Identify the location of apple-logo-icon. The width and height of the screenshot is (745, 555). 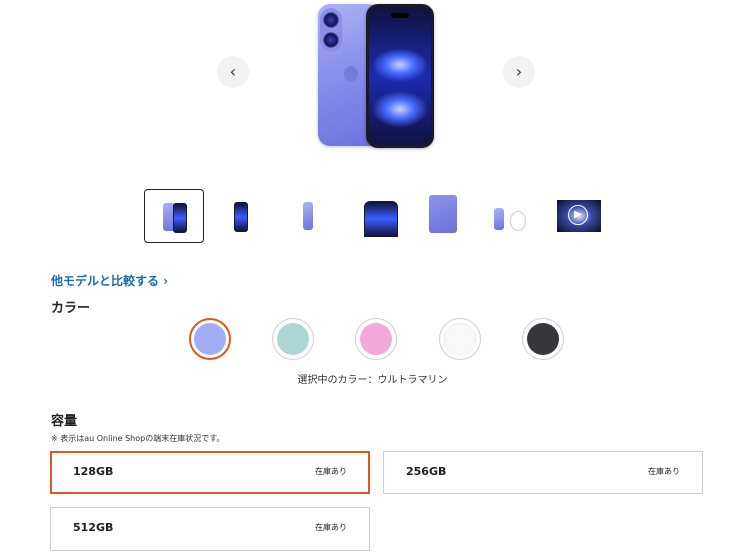
(351, 74).